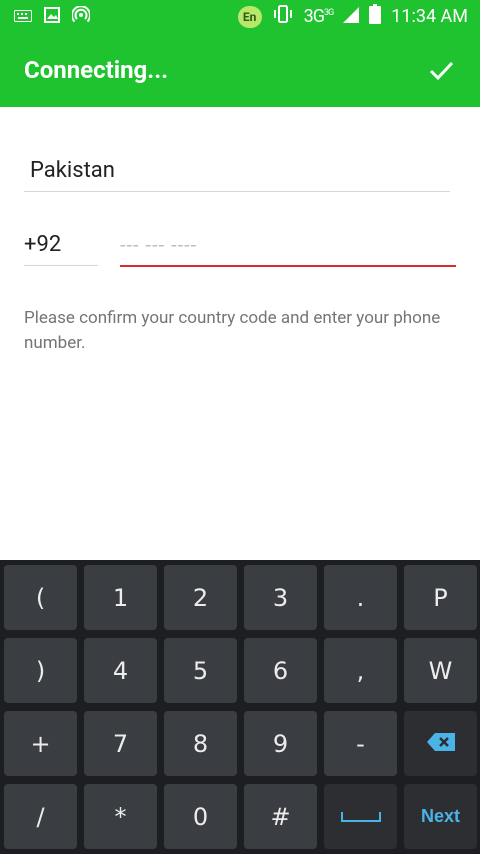 The image size is (480, 854). Describe the element at coordinates (200, 670) in the screenshot. I see `key-5: 5` at that location.